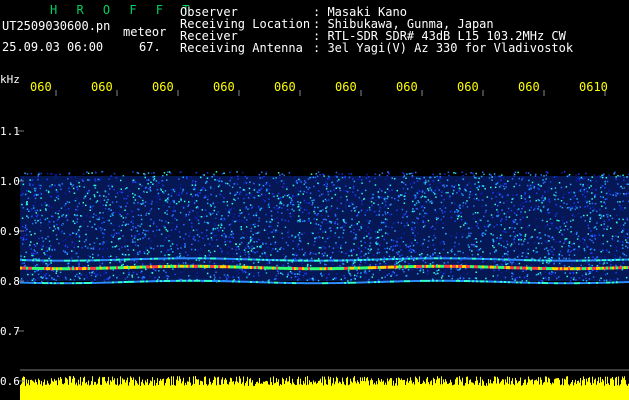 The height and width of the screenshot is (400, 629). Describe the element at coordinates (593, 87) in the screenshot. I see `x-tick-label: 0610` at that location.